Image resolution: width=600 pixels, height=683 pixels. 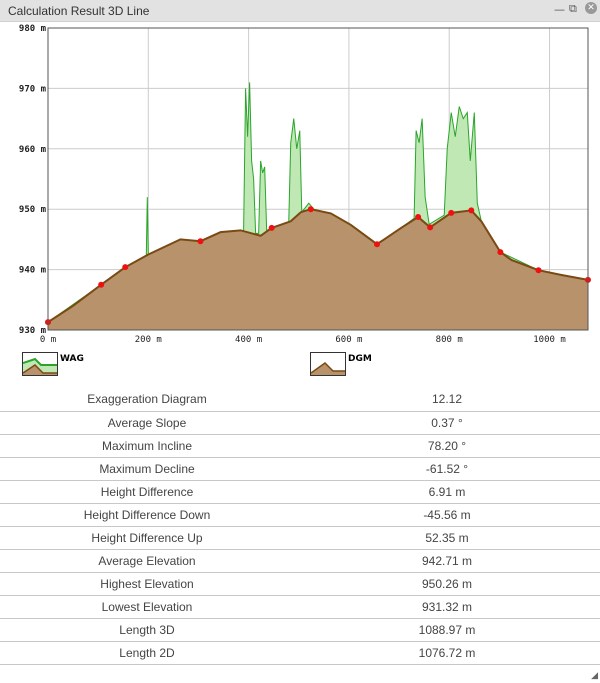 I want to click on stat-label: Height Difference Down, so click(x=147, y=515).